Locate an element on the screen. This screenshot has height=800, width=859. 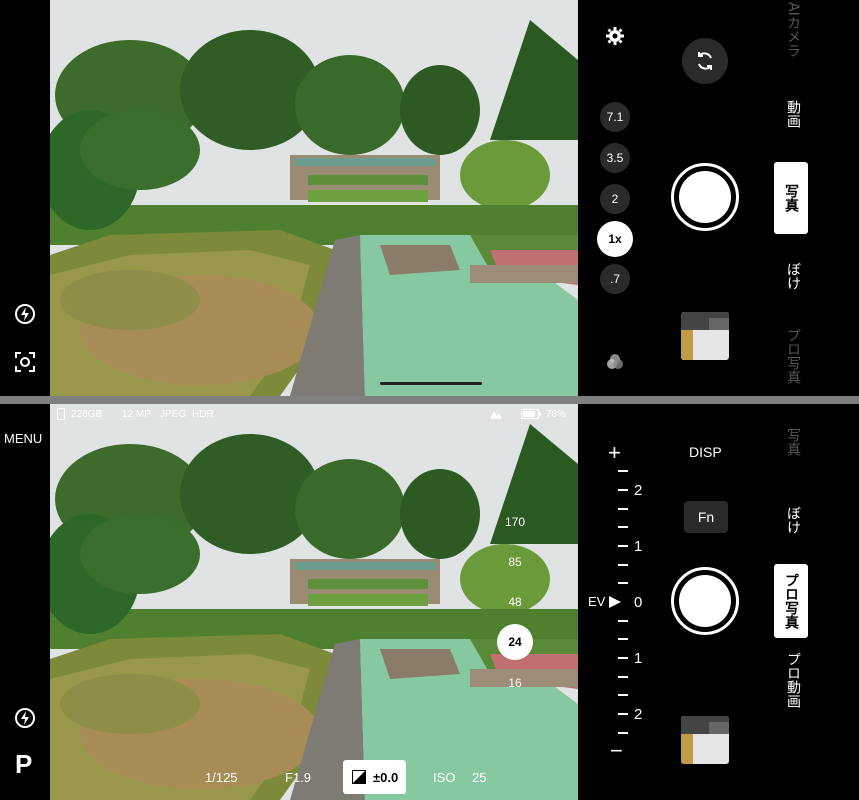
color-filter-icon is located at coordinates (615, 362).